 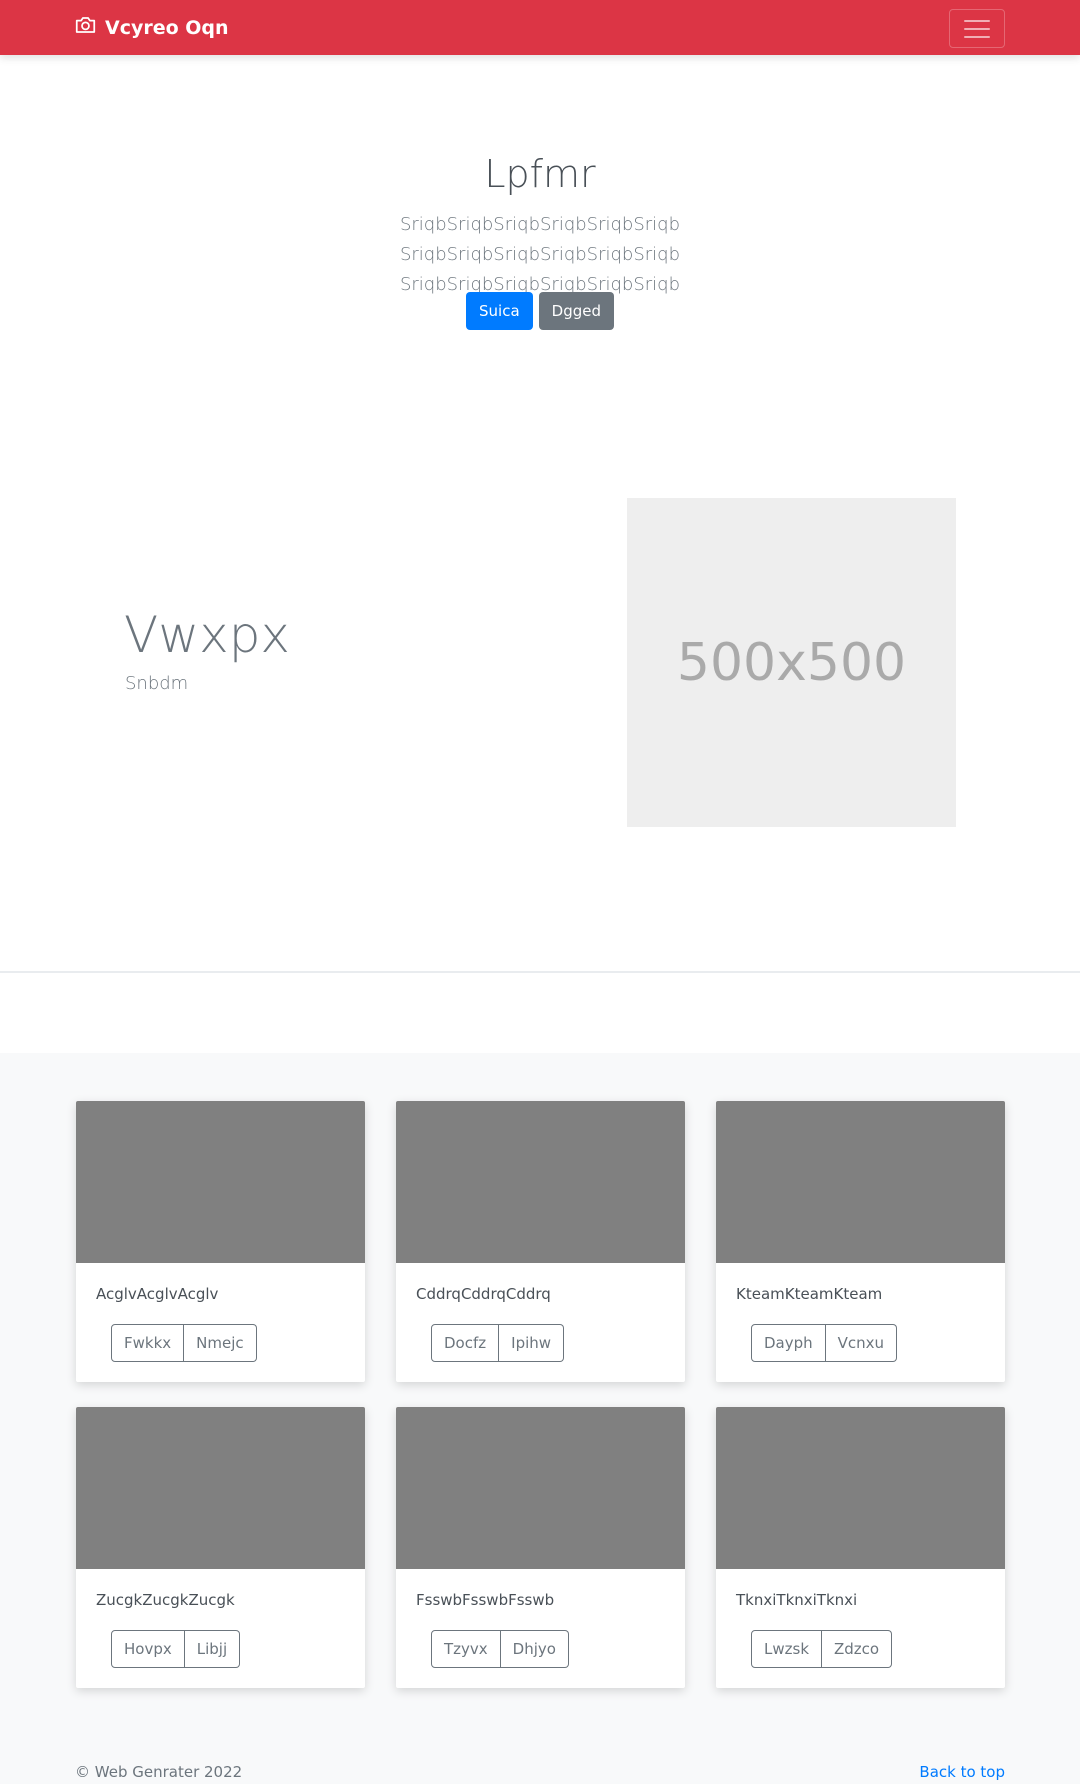 What do you see at coordinates (465, 1343) in the screenshot?
I see `card-view-button: Docfz` at bounding box center [465, 1343].